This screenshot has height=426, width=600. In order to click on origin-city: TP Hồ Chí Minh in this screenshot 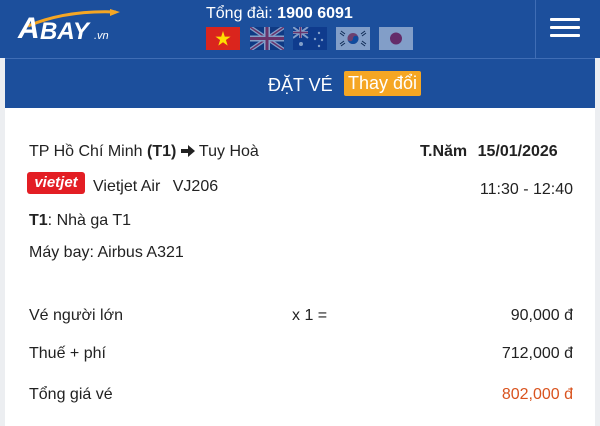, I will do `click(86, 151)`.